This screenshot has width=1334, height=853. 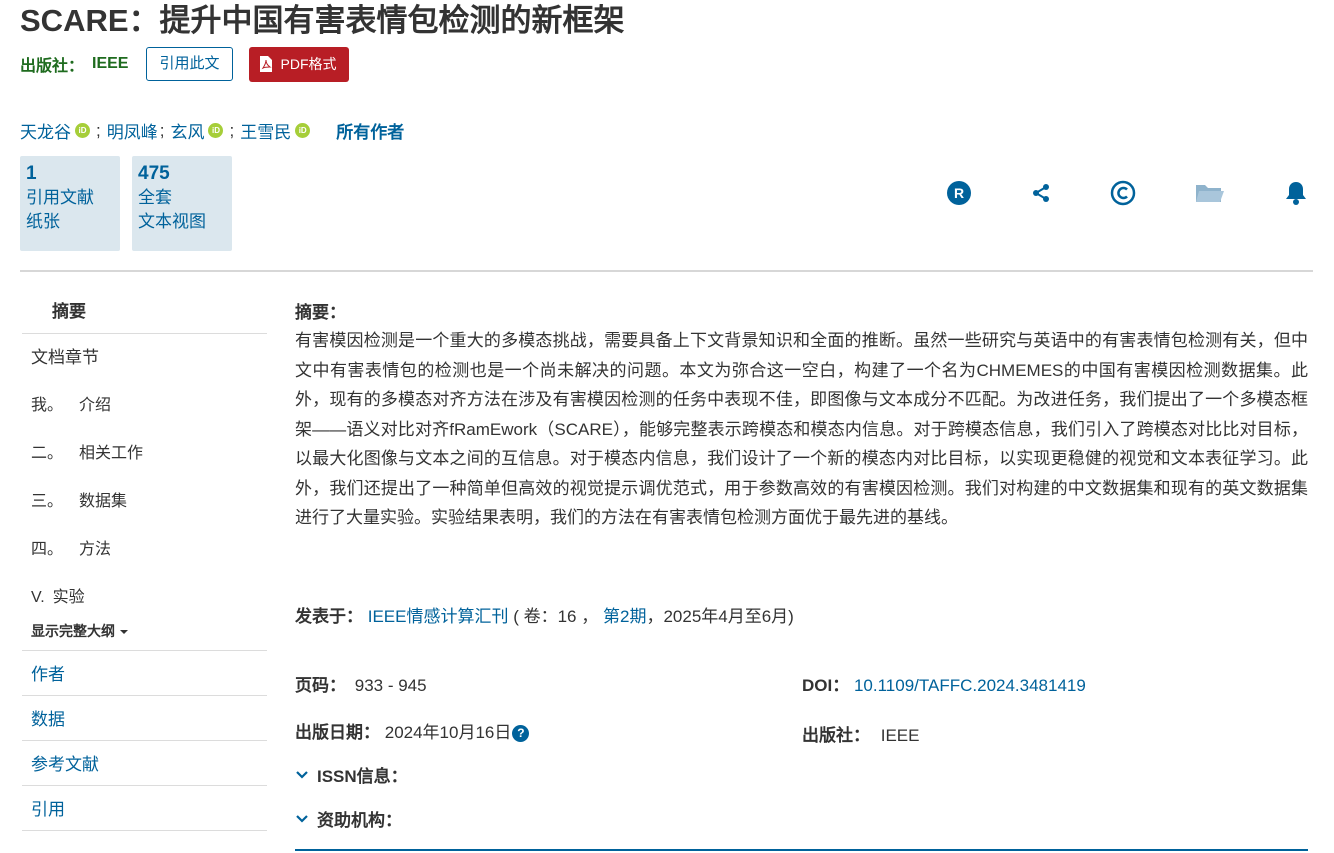 What do you see at coordinates (836, 735) in the screenshot?
I see `publisher-meta-label: 出版社：` at bounding box center [836, 735].